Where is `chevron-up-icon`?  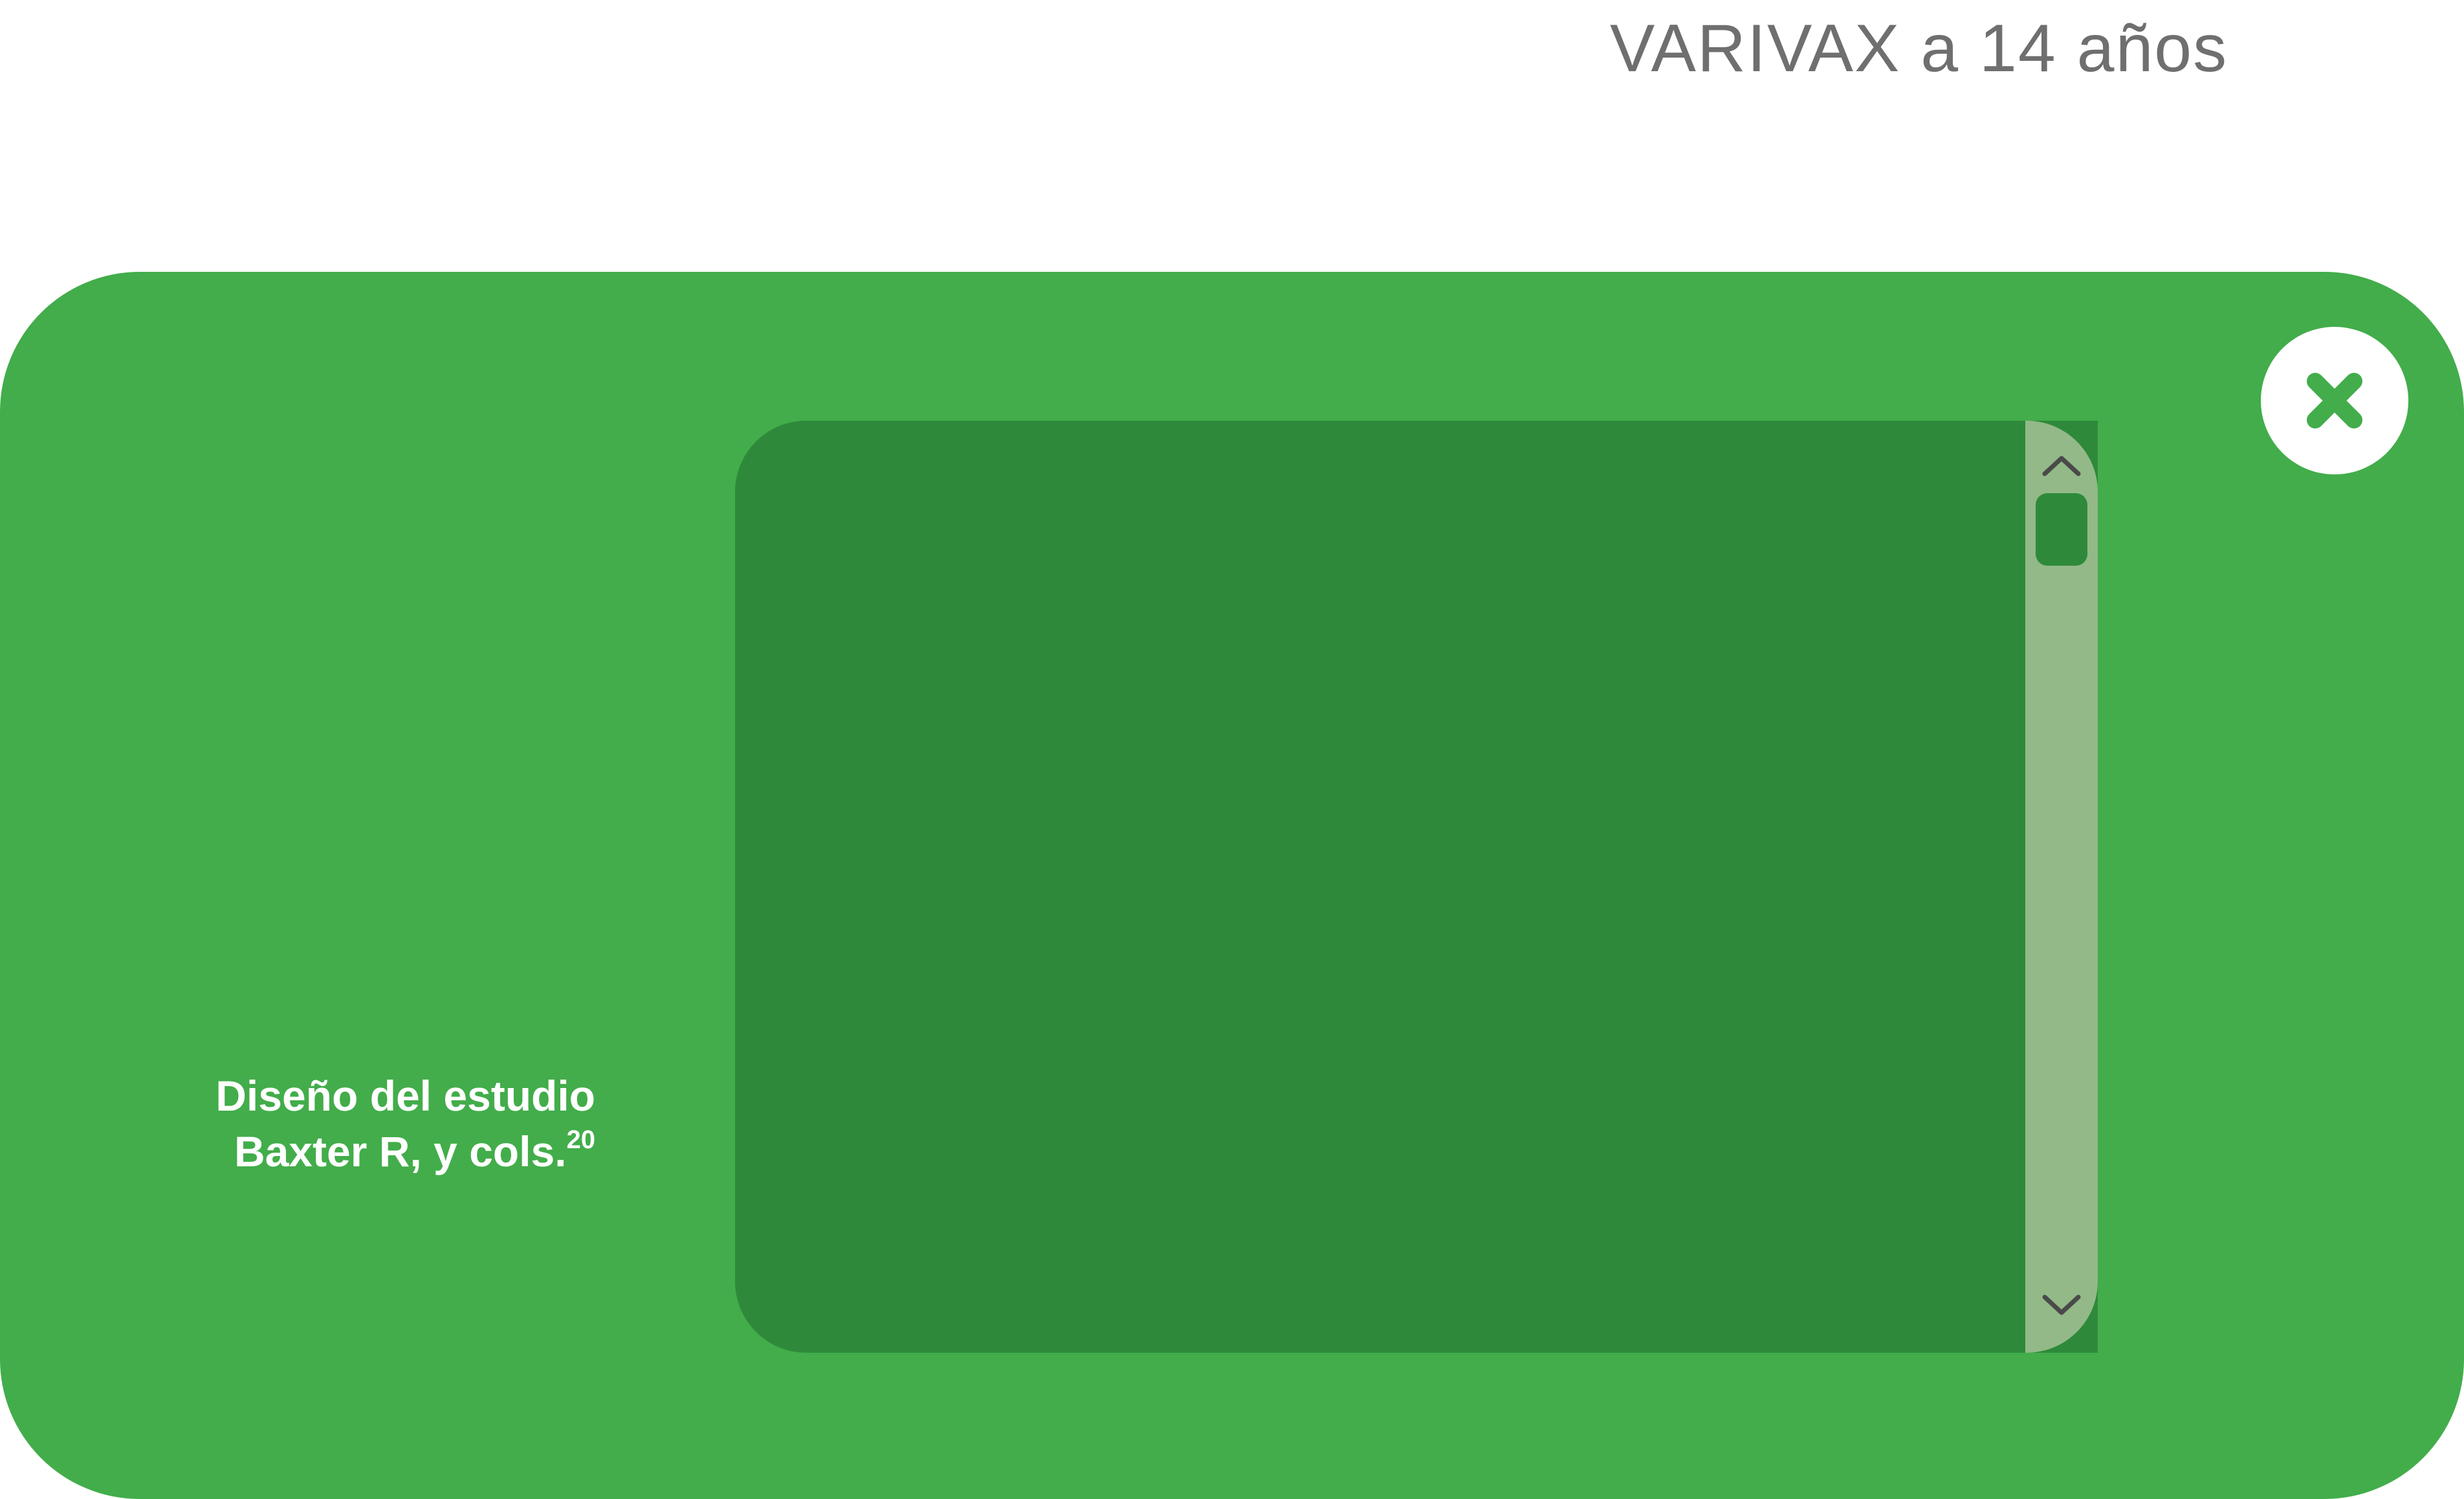 chevron-up-icon is located at coordinates (2061, 466).